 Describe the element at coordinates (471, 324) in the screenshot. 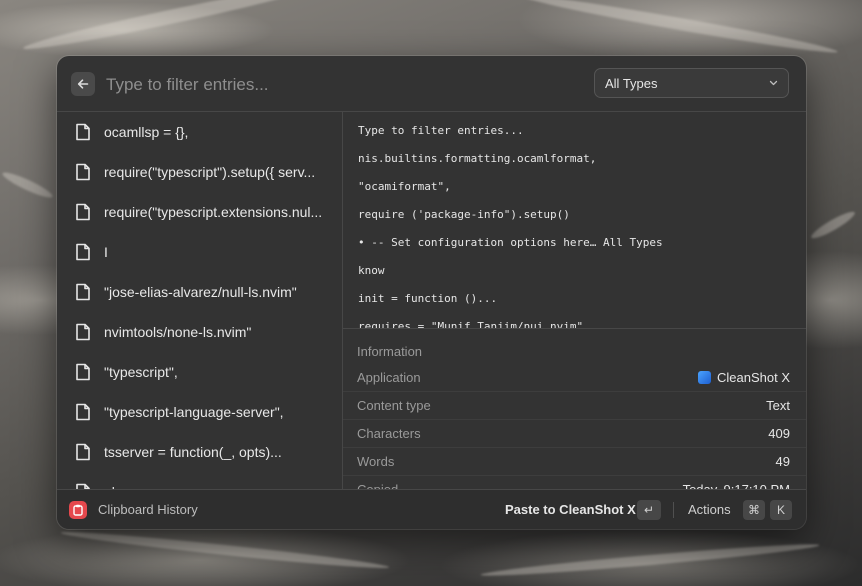

I see `preview-line: requires = "Munif Tanjim/nui.nvim"` at that location.